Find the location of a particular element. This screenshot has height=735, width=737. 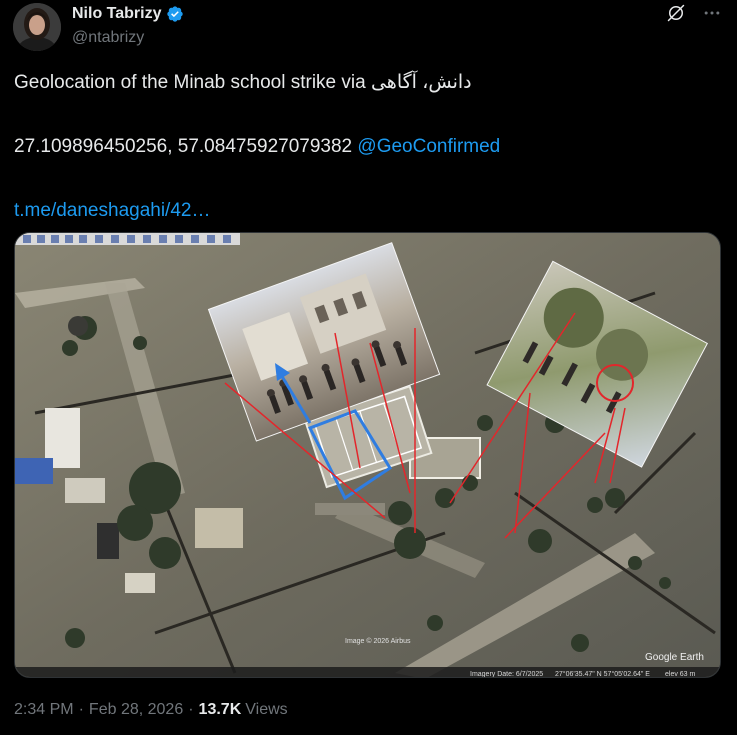

display-name: Nilo Tabrizy is located at coordinates (117, 14).